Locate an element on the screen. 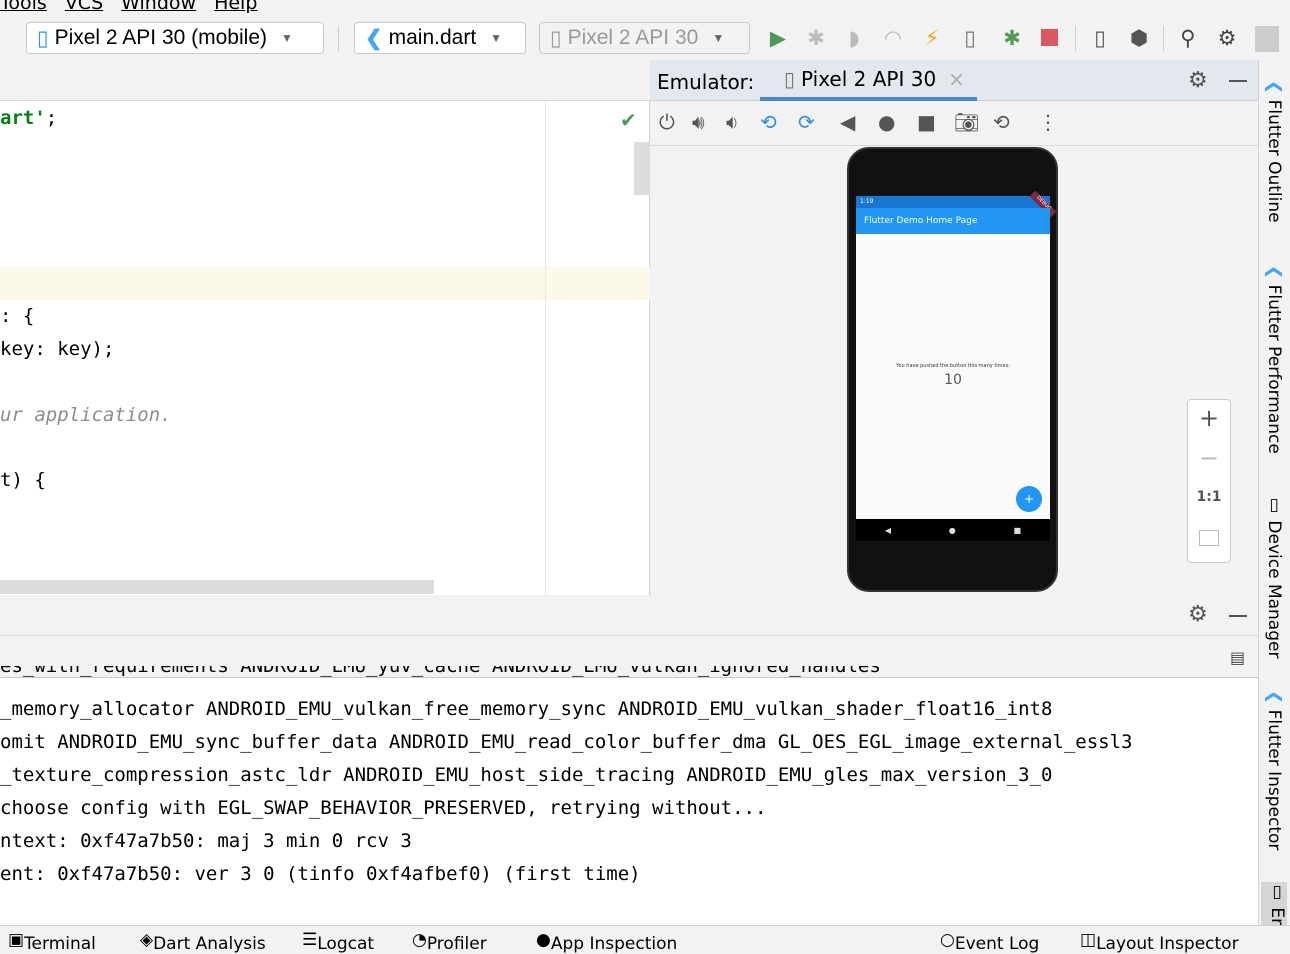  emulator-label: Emulator: is located at coordinates (706, 82).